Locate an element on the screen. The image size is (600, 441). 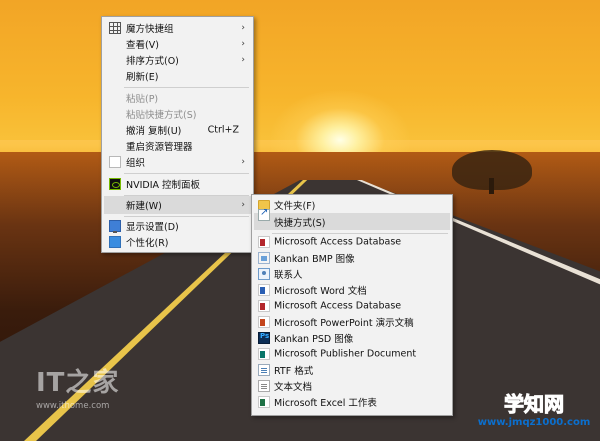
menu-item-label: 新建(W) is located at coordinates (144, 206).